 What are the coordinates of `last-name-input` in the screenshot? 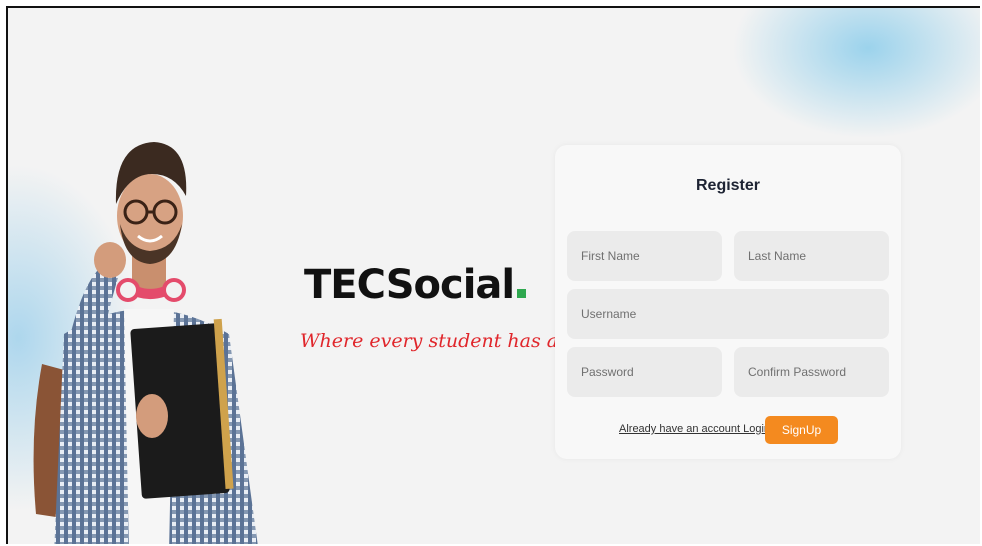 It's located at (811, 256).